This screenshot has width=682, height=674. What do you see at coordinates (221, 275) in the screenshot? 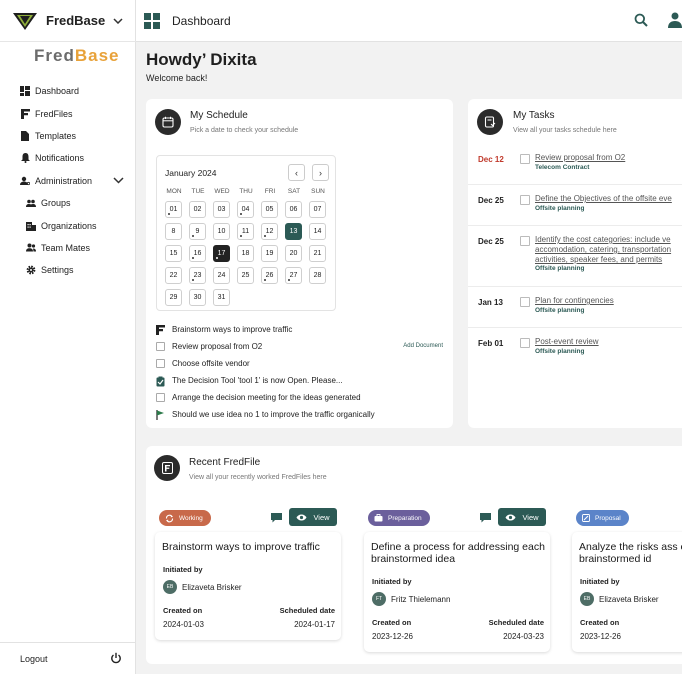
I see `calendar-day: 24` at bounding box center [221, 275].